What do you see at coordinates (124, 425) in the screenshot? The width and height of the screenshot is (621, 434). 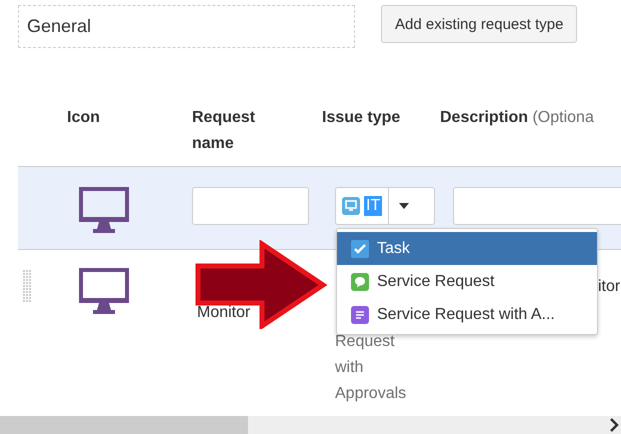 I see `scrollbar-thumb` at bounding box center [124, 425].